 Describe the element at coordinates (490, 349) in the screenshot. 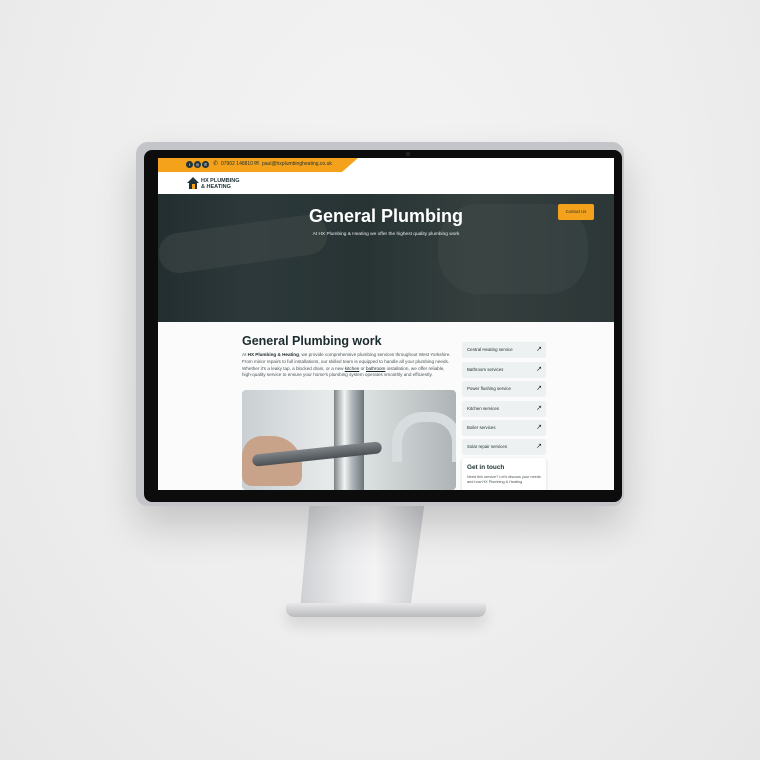

I see `sidebar-item-label: Central Heating service` at that location.